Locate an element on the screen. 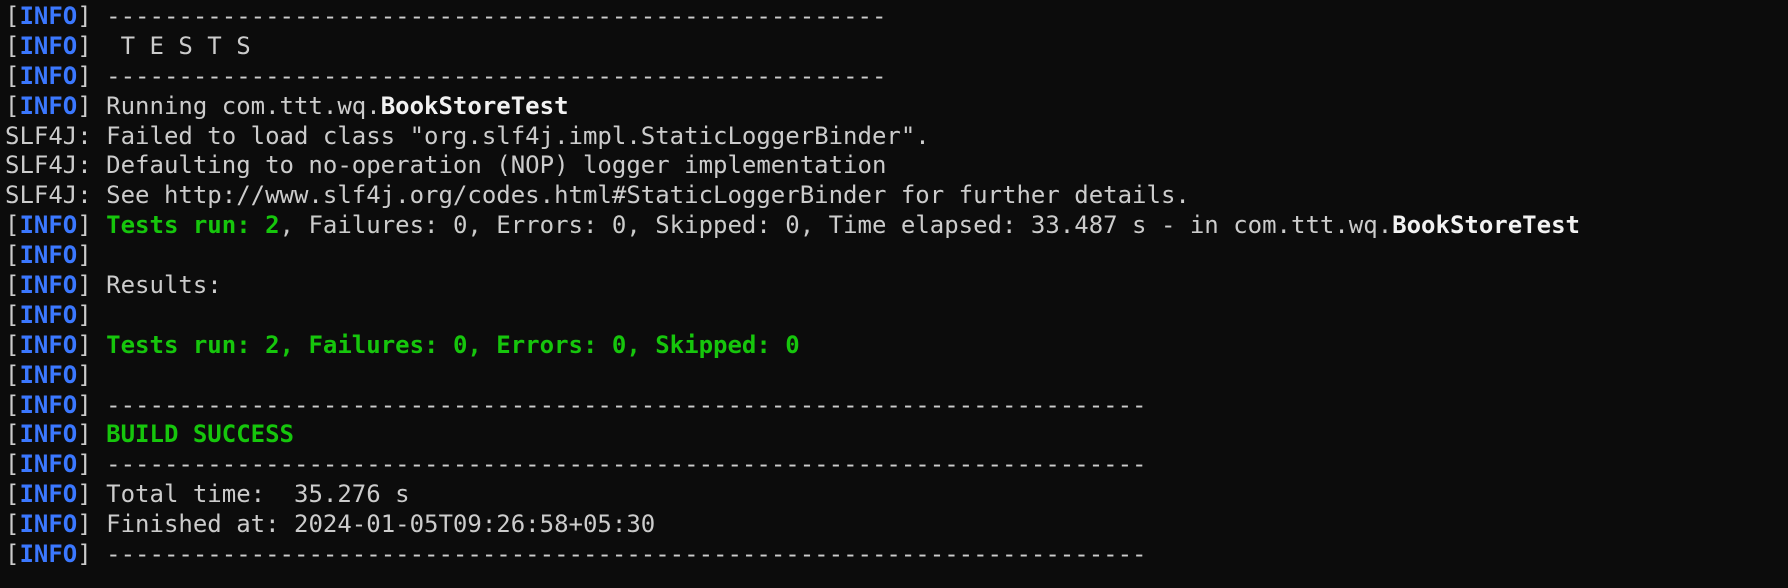 Image resolution: width=1788 pixels, height=588 pixels. log-line: [INFO] BUILD SUCCESS is located at coordinates (896, 435).